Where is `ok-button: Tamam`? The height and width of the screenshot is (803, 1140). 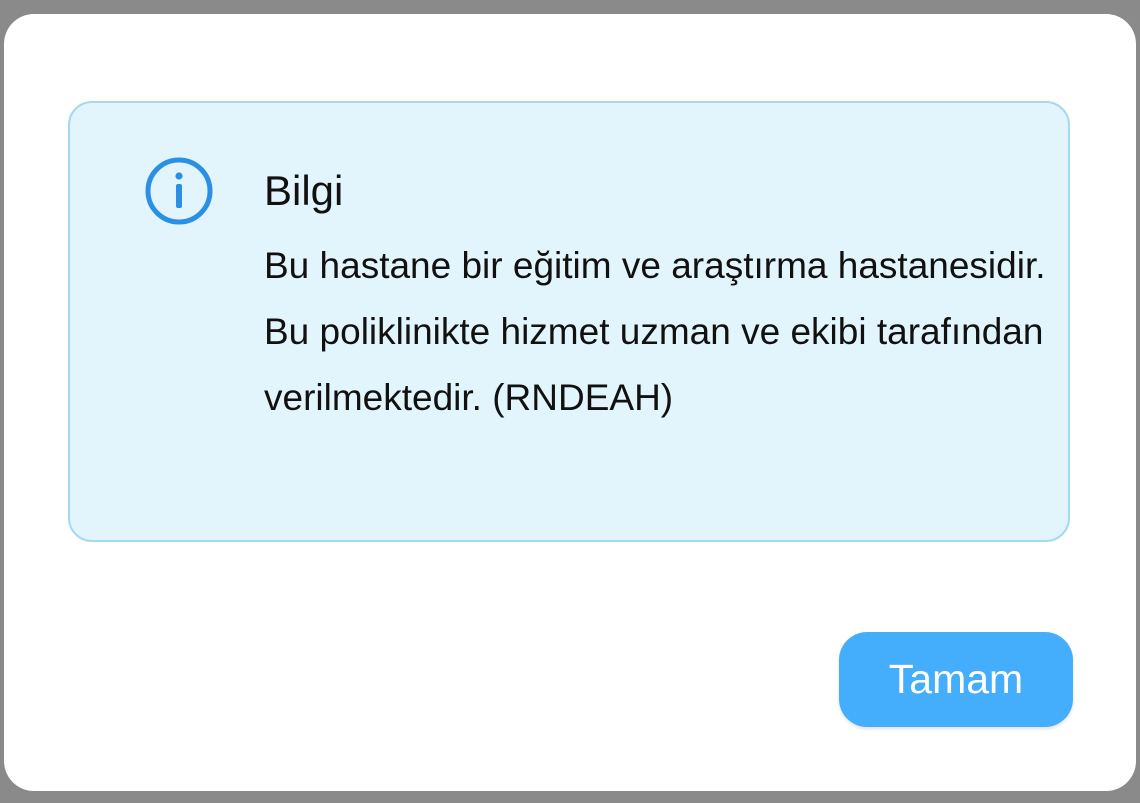
ok-button: Tamam is located at coordinates (956, 679).